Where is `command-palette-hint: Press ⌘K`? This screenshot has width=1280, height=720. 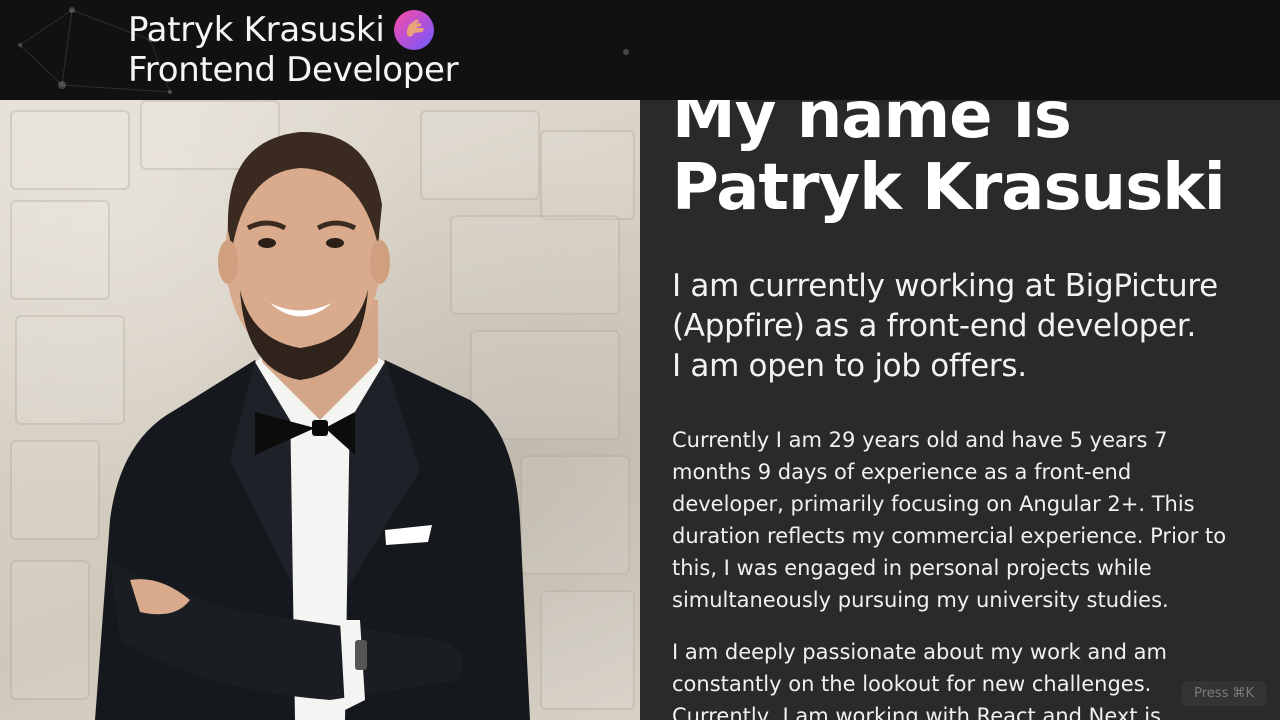 command-palette-hint: Press ⌘K is located at coordinates (1224, 693).